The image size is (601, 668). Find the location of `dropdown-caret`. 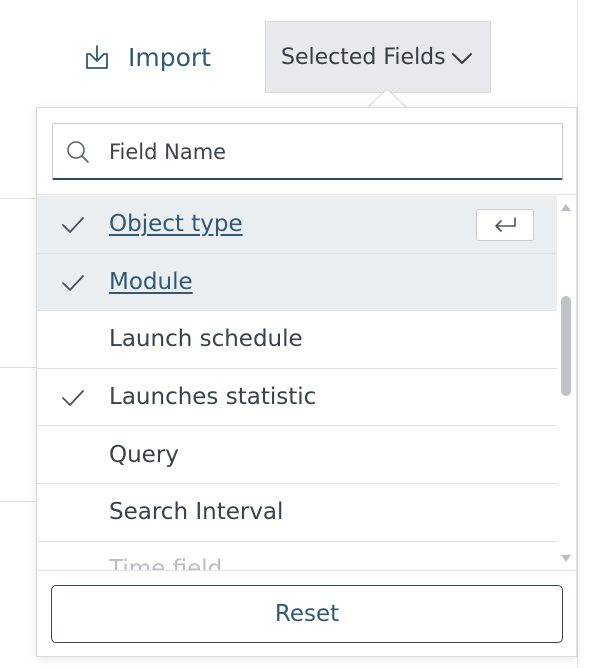

dropdown-caret is located at coordinates (387, 99).